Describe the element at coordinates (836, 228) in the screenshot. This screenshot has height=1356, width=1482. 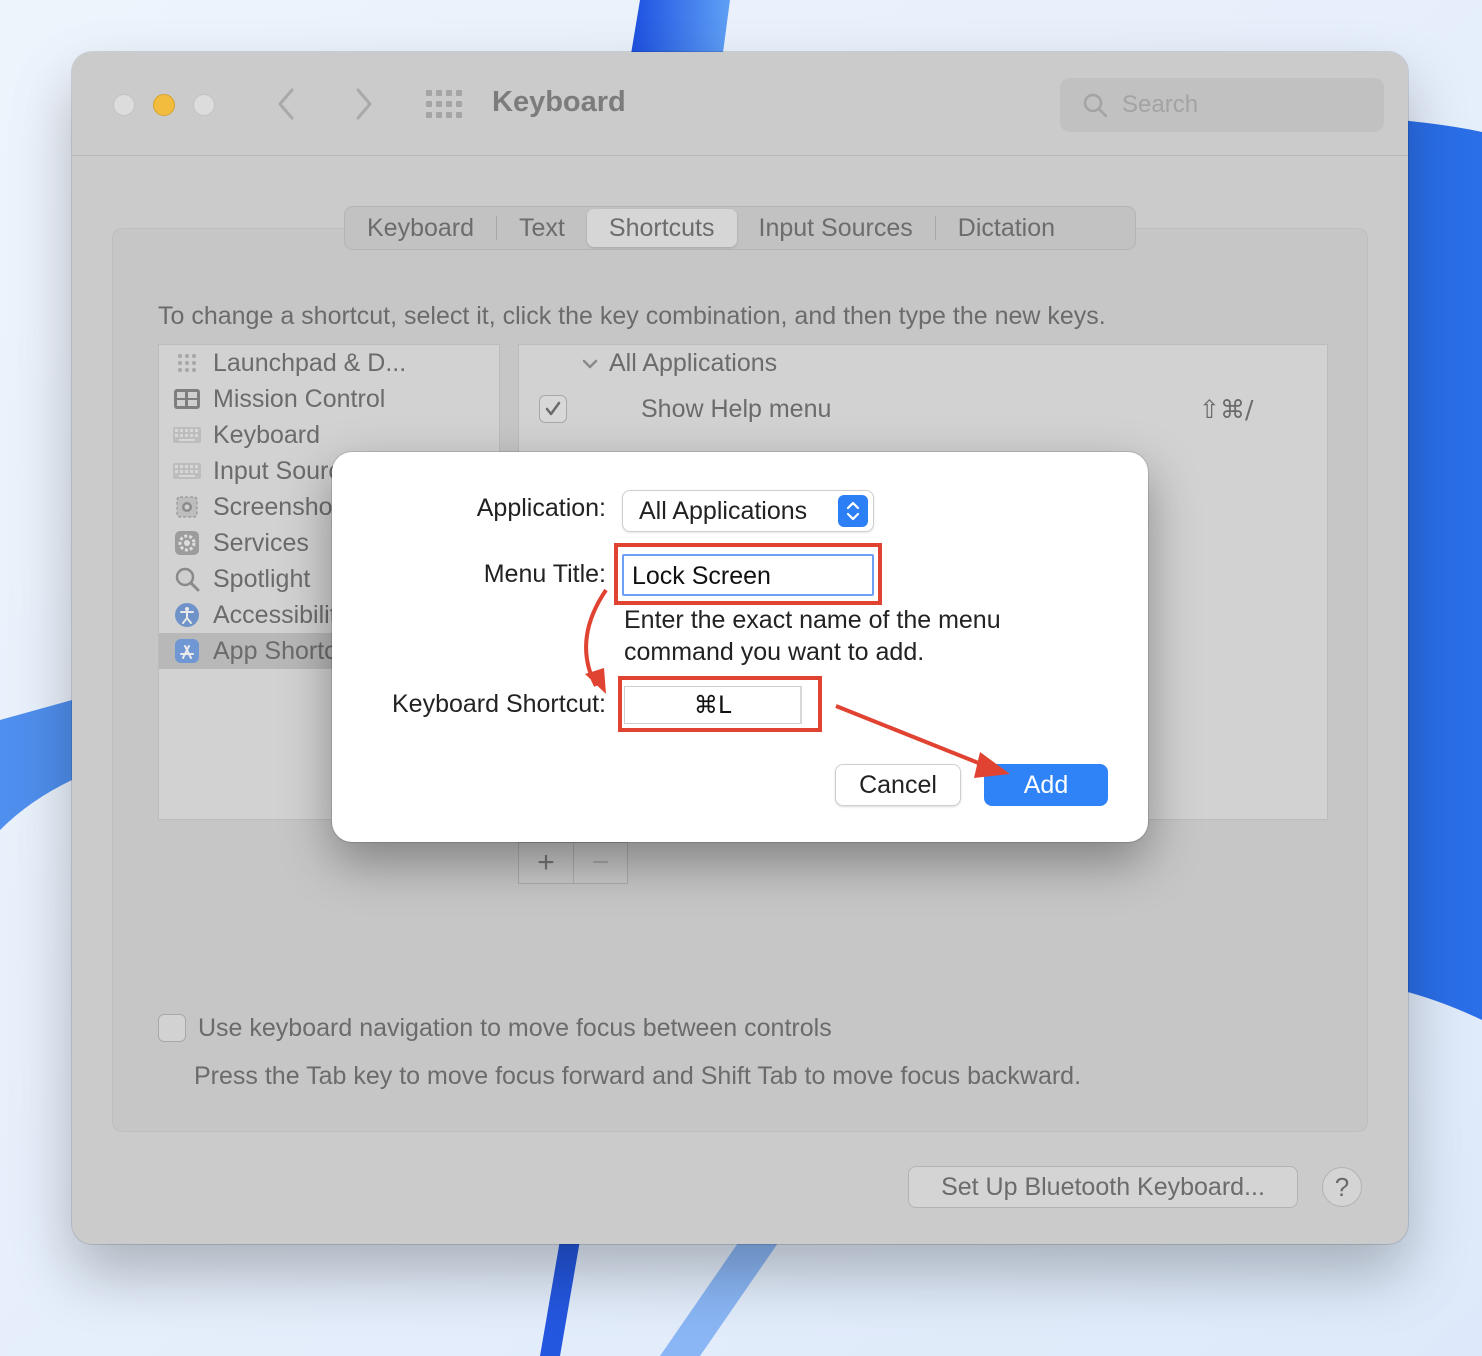
I see `tab-input-sources: Input Sources` at that location.